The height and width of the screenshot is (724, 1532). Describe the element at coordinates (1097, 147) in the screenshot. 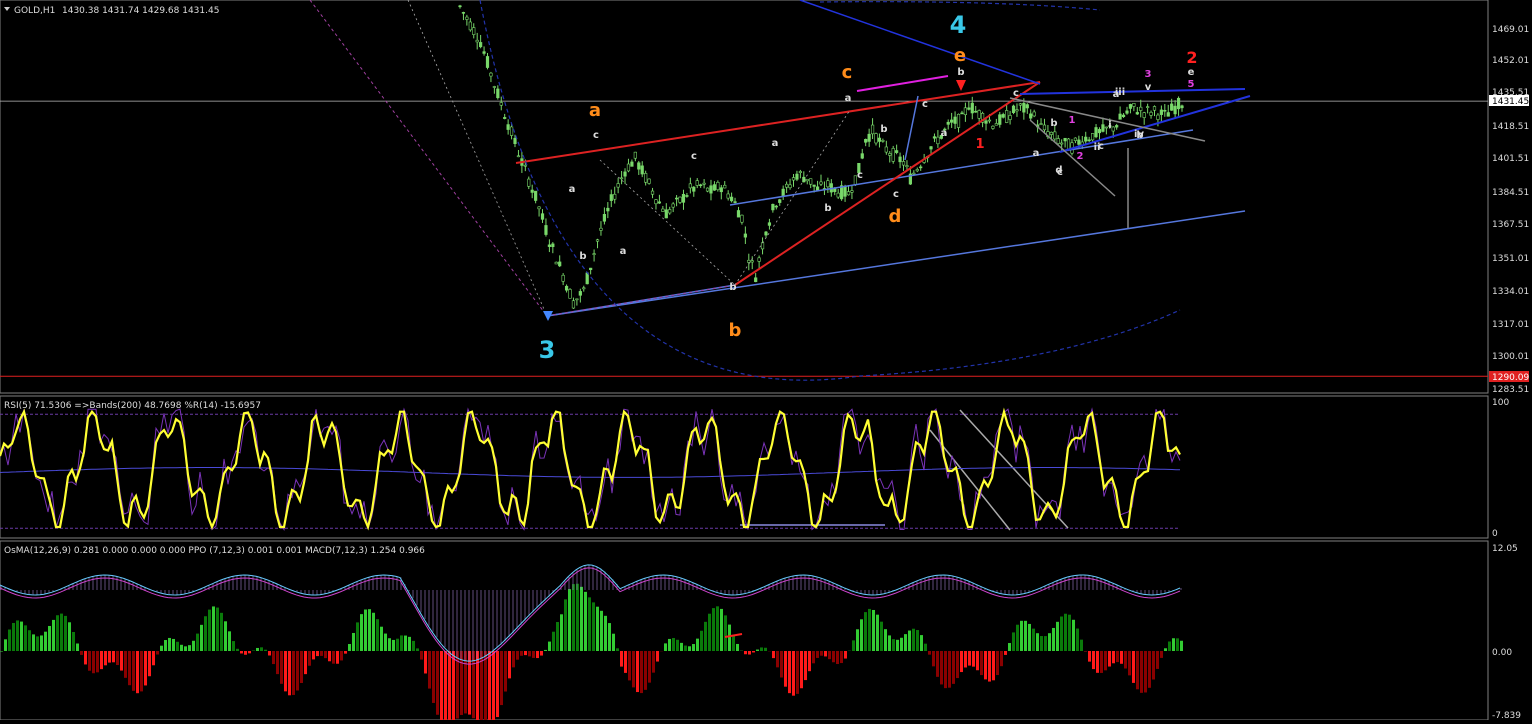

I see `wave-label-white: ii` at that location.